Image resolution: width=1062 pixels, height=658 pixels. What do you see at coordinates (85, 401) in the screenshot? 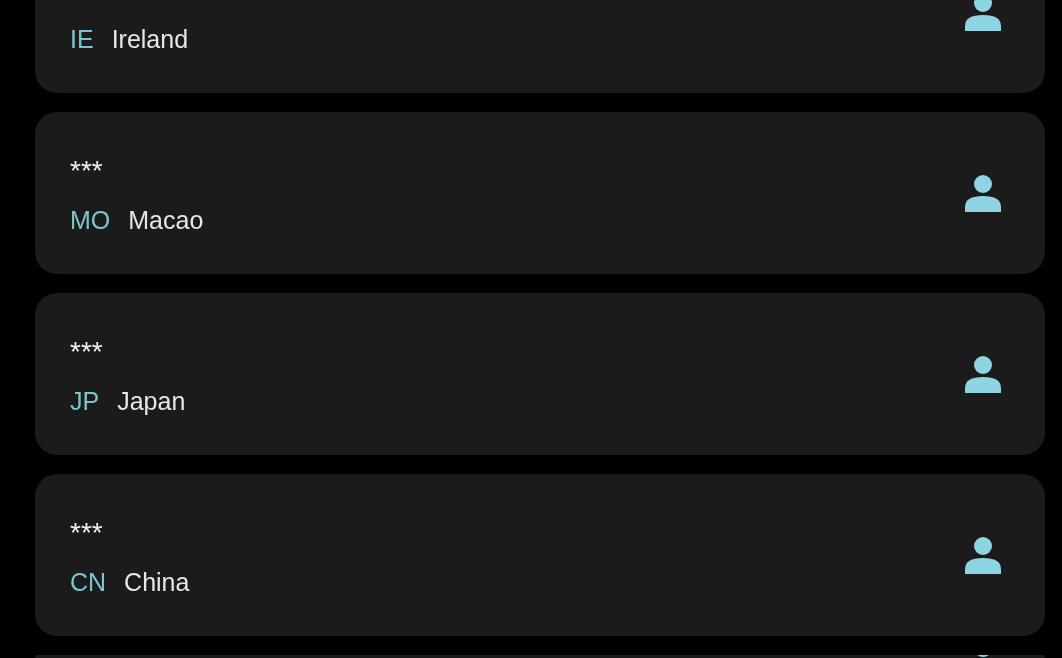
I see `country-code: JP` at bounding box center [85, 401].